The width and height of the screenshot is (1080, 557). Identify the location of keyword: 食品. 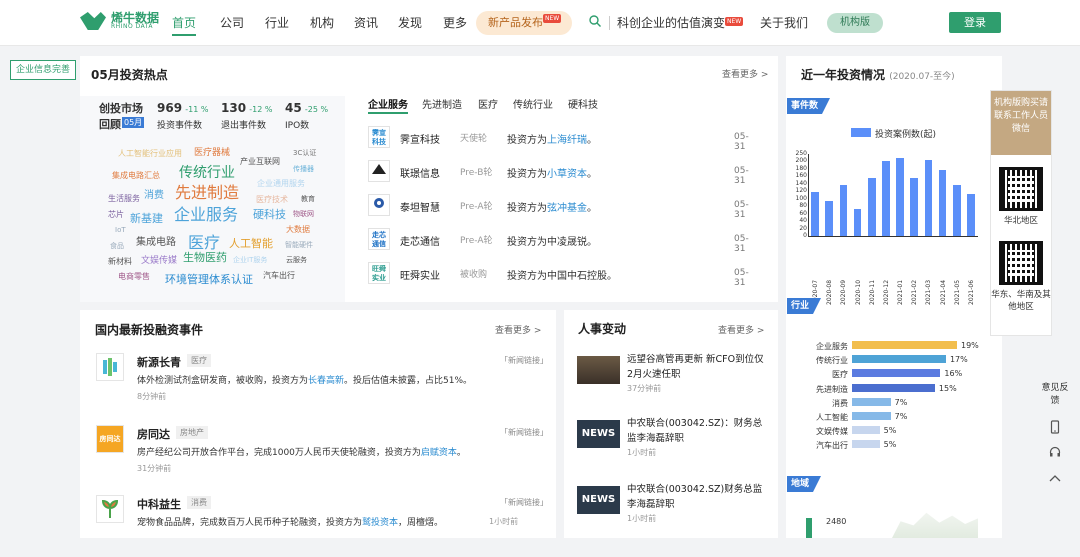
(117, 246).